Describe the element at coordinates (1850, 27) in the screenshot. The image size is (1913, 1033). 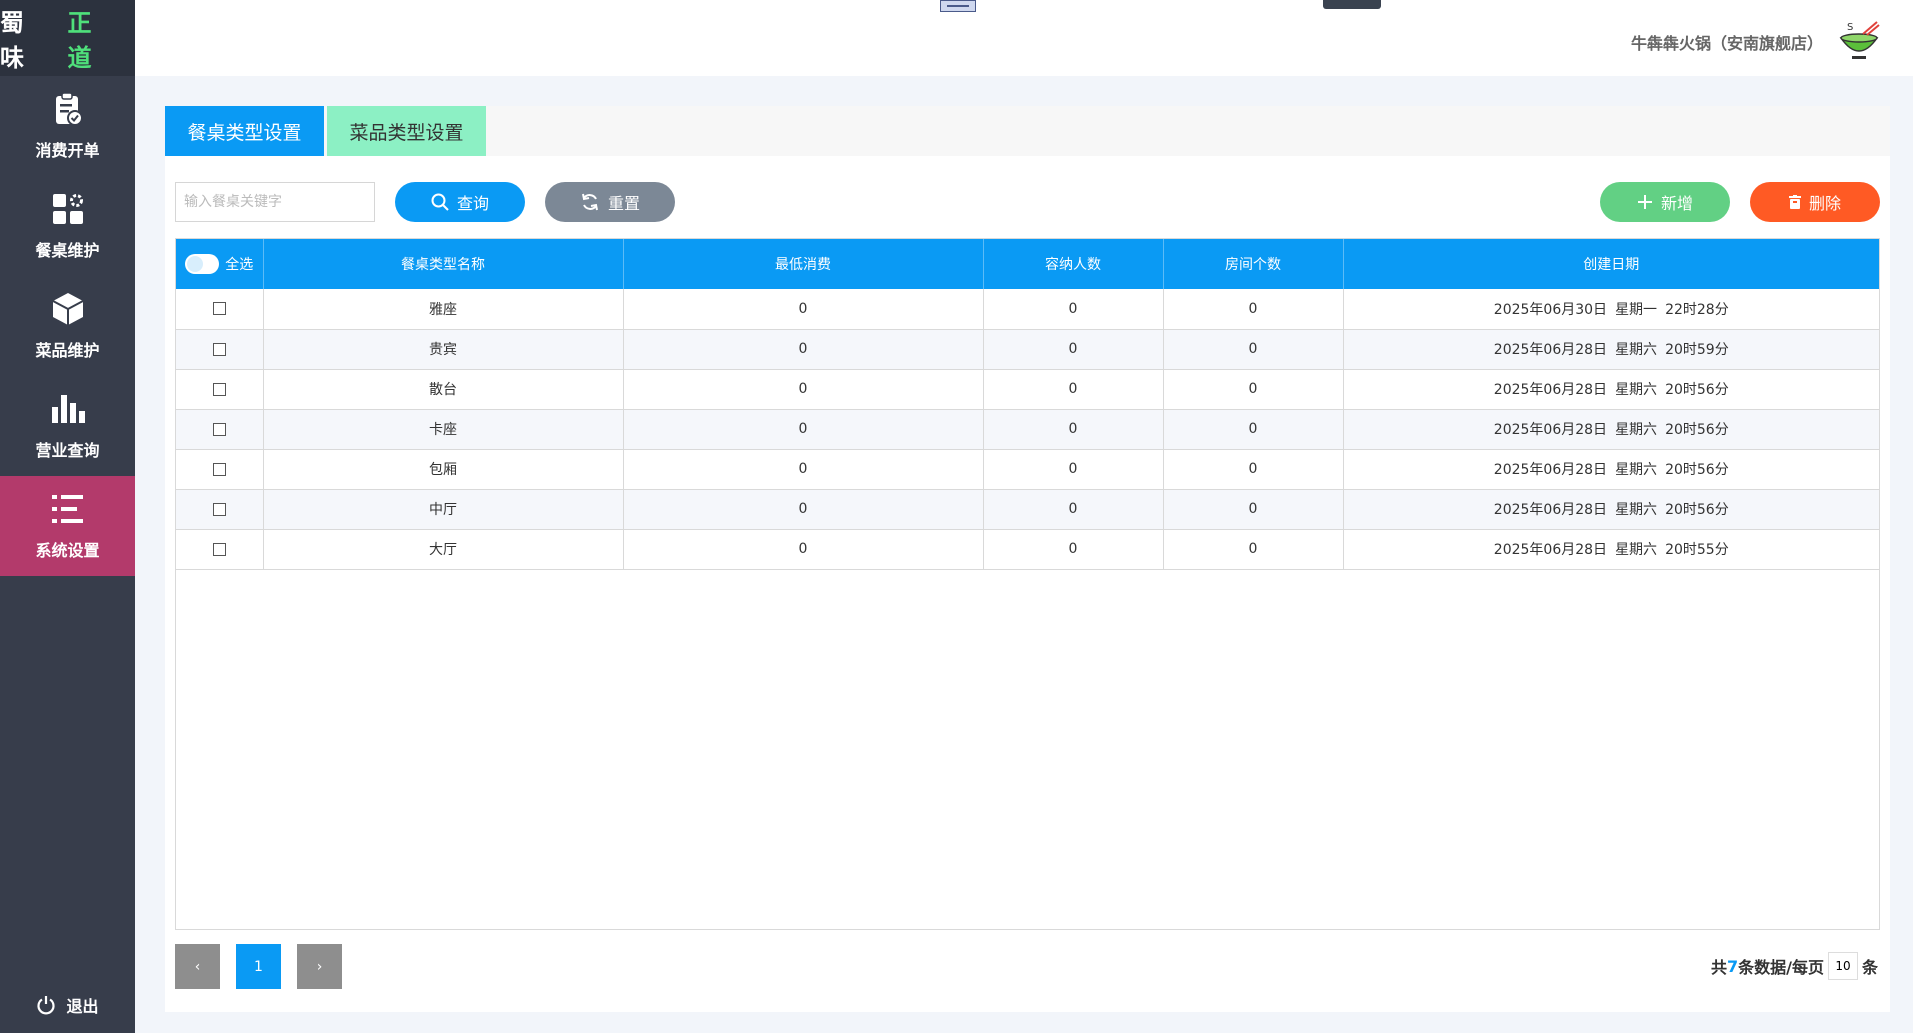
I see `svg-text: S` at that location.